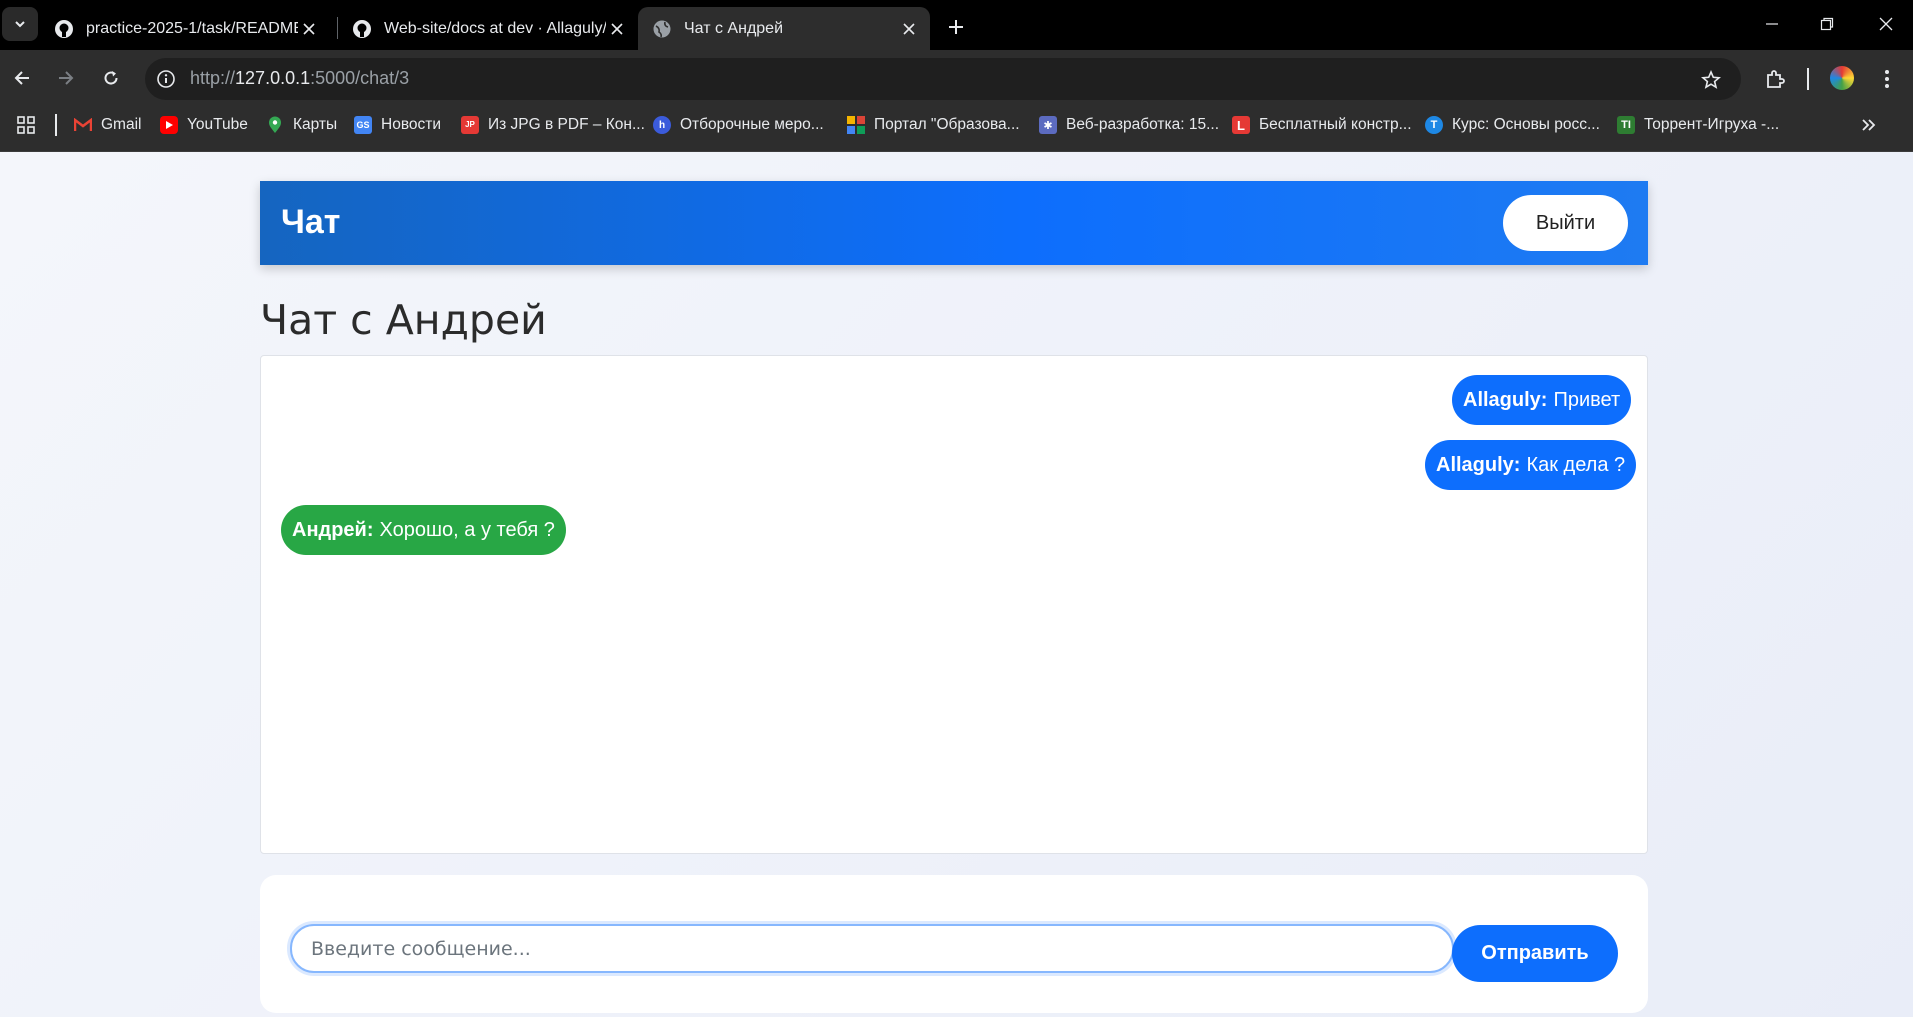  Describe the element at coordinates (273, 78) in the screenshot. I see `url-host: 127.0.0.1` at that location.